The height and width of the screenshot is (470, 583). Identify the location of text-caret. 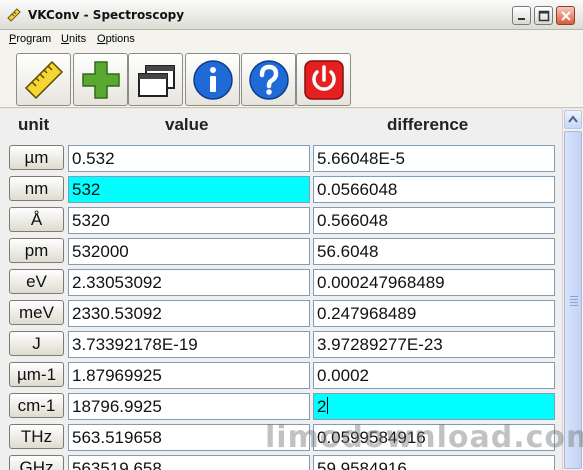
(328, 405).